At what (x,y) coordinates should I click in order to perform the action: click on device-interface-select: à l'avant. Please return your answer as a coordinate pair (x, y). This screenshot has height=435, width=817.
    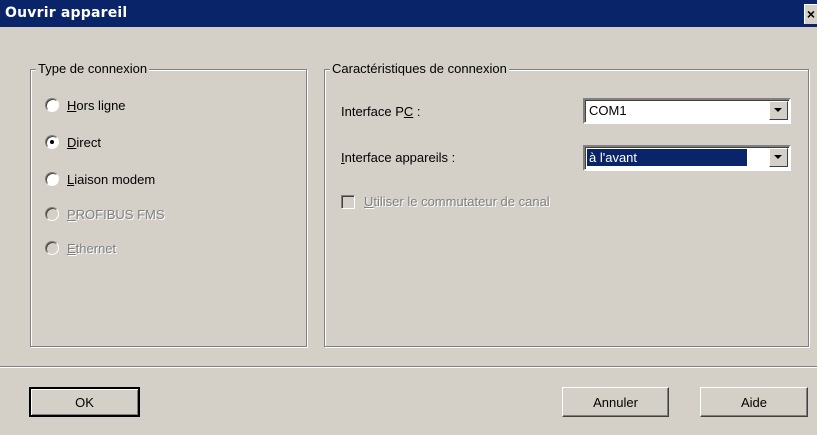
    Looking at the image, I should click on (687, 158).